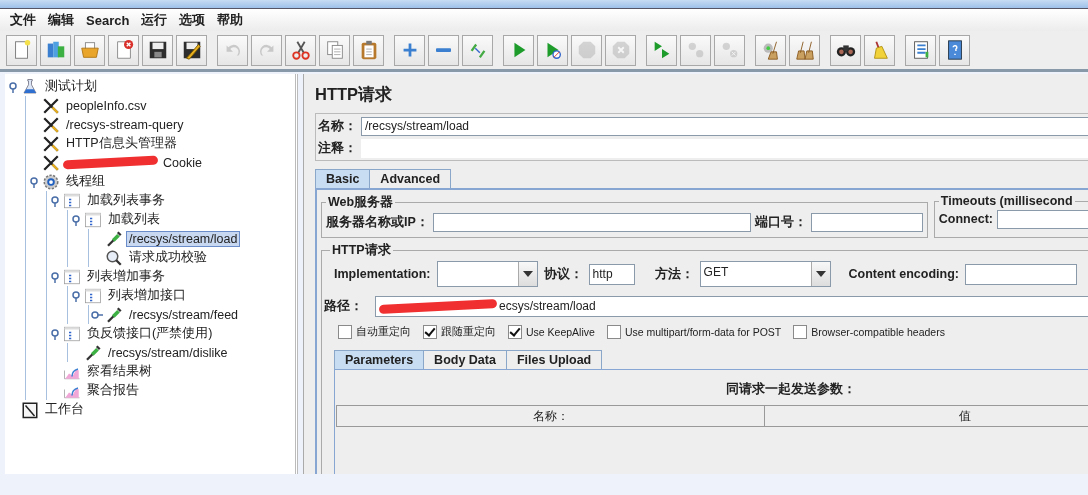 Image resolution: width=1088 pixels, height=495 pixels. I want to click on clear-button, so click(770, 50).